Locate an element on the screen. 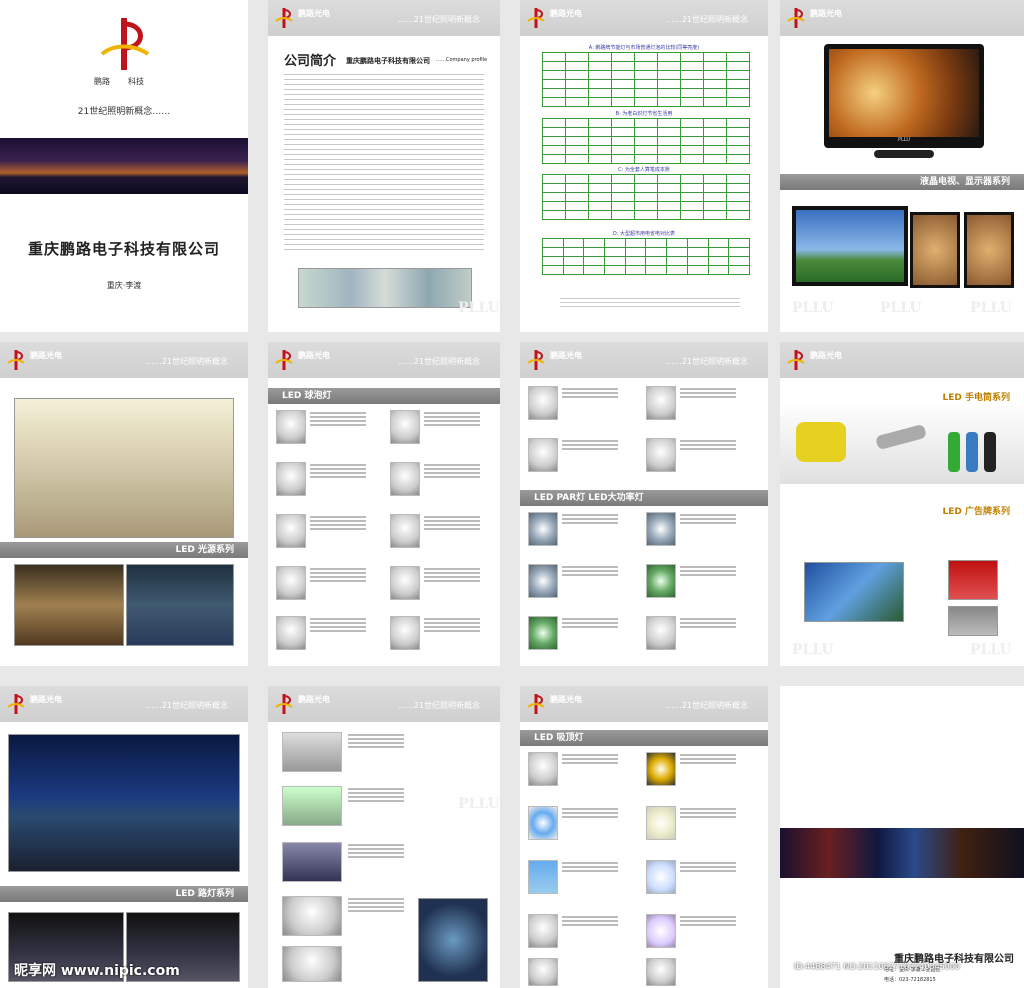 The height and width of the screenshot is (988, 1024). profile-body-text is located at coordinates (384, 164).